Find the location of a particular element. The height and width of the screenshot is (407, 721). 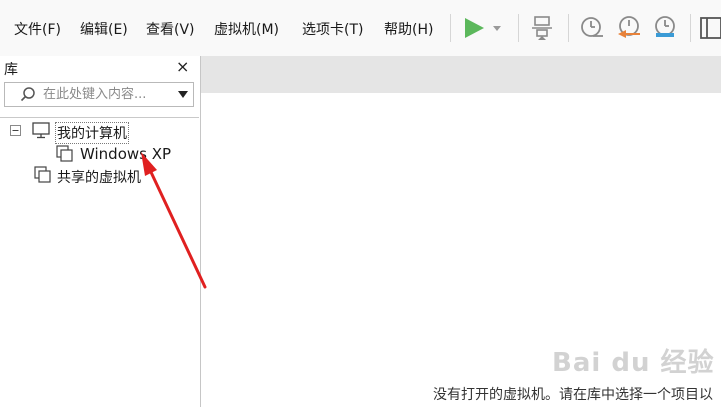

vm-icon is located at coordinates (64, 153).